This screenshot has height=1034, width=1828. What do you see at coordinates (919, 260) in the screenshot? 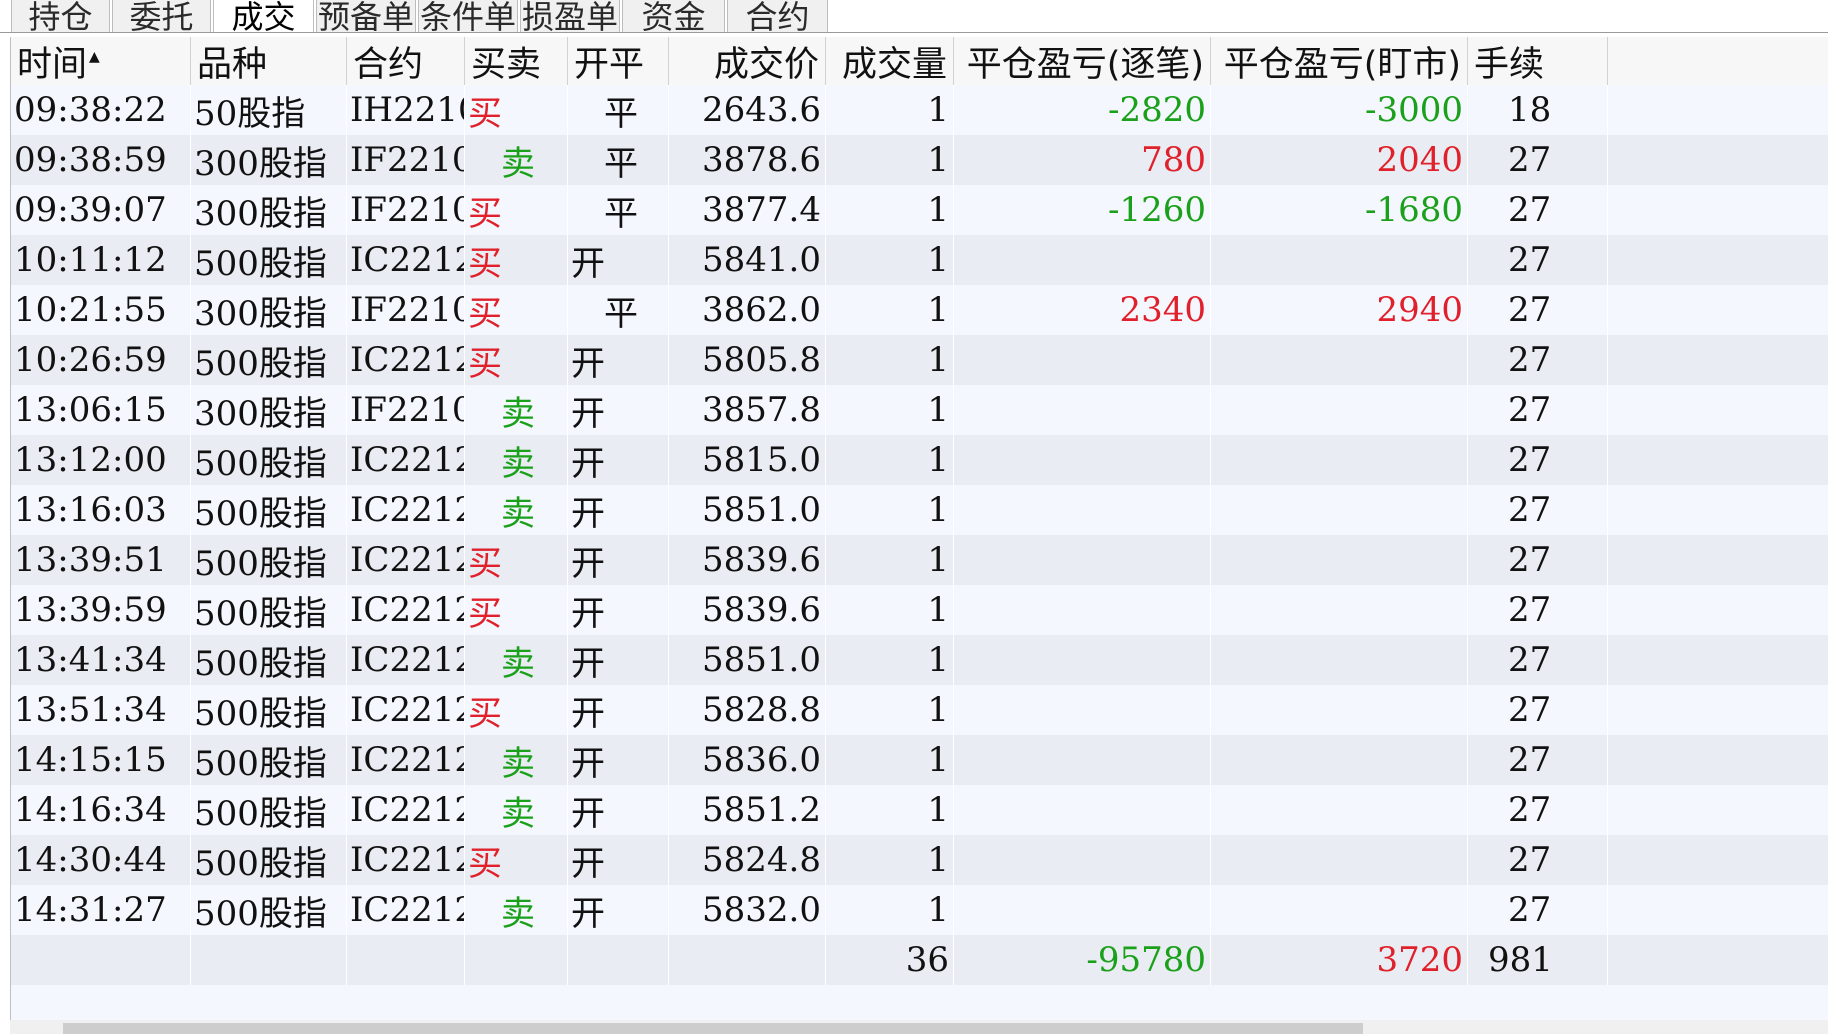
I see `table-row: 10:11:12 500股指 IC2212 买开 5841.0 1 27` at bounding box center [919, 260].